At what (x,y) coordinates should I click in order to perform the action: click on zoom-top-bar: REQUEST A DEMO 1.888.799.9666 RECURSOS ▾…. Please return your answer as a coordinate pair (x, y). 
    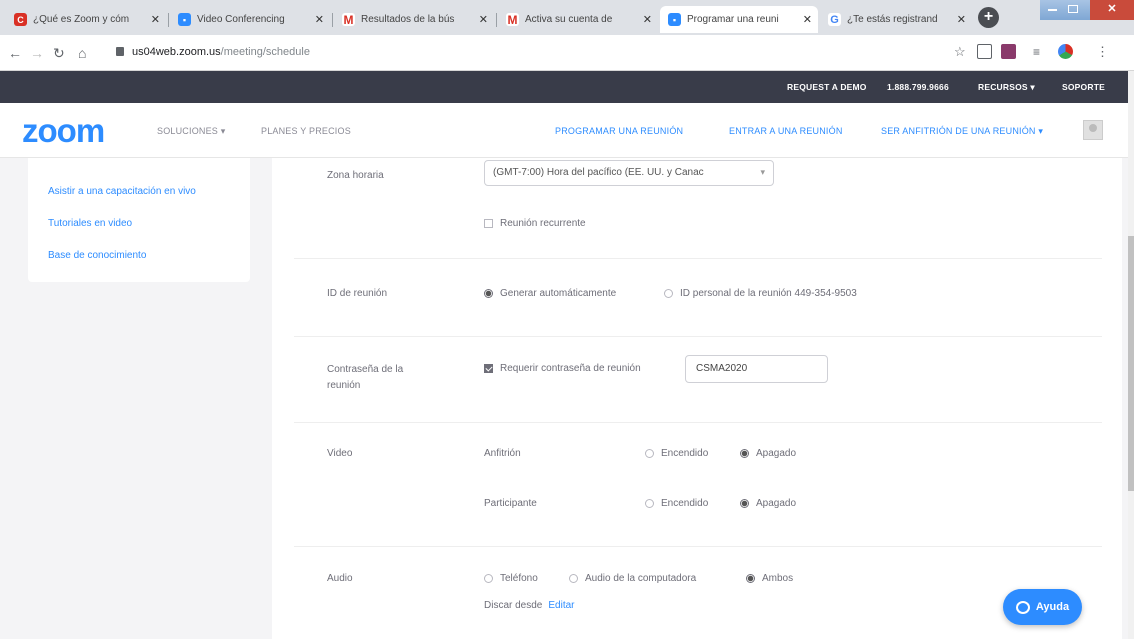
    Looking at the image, I should click on (564, 87).